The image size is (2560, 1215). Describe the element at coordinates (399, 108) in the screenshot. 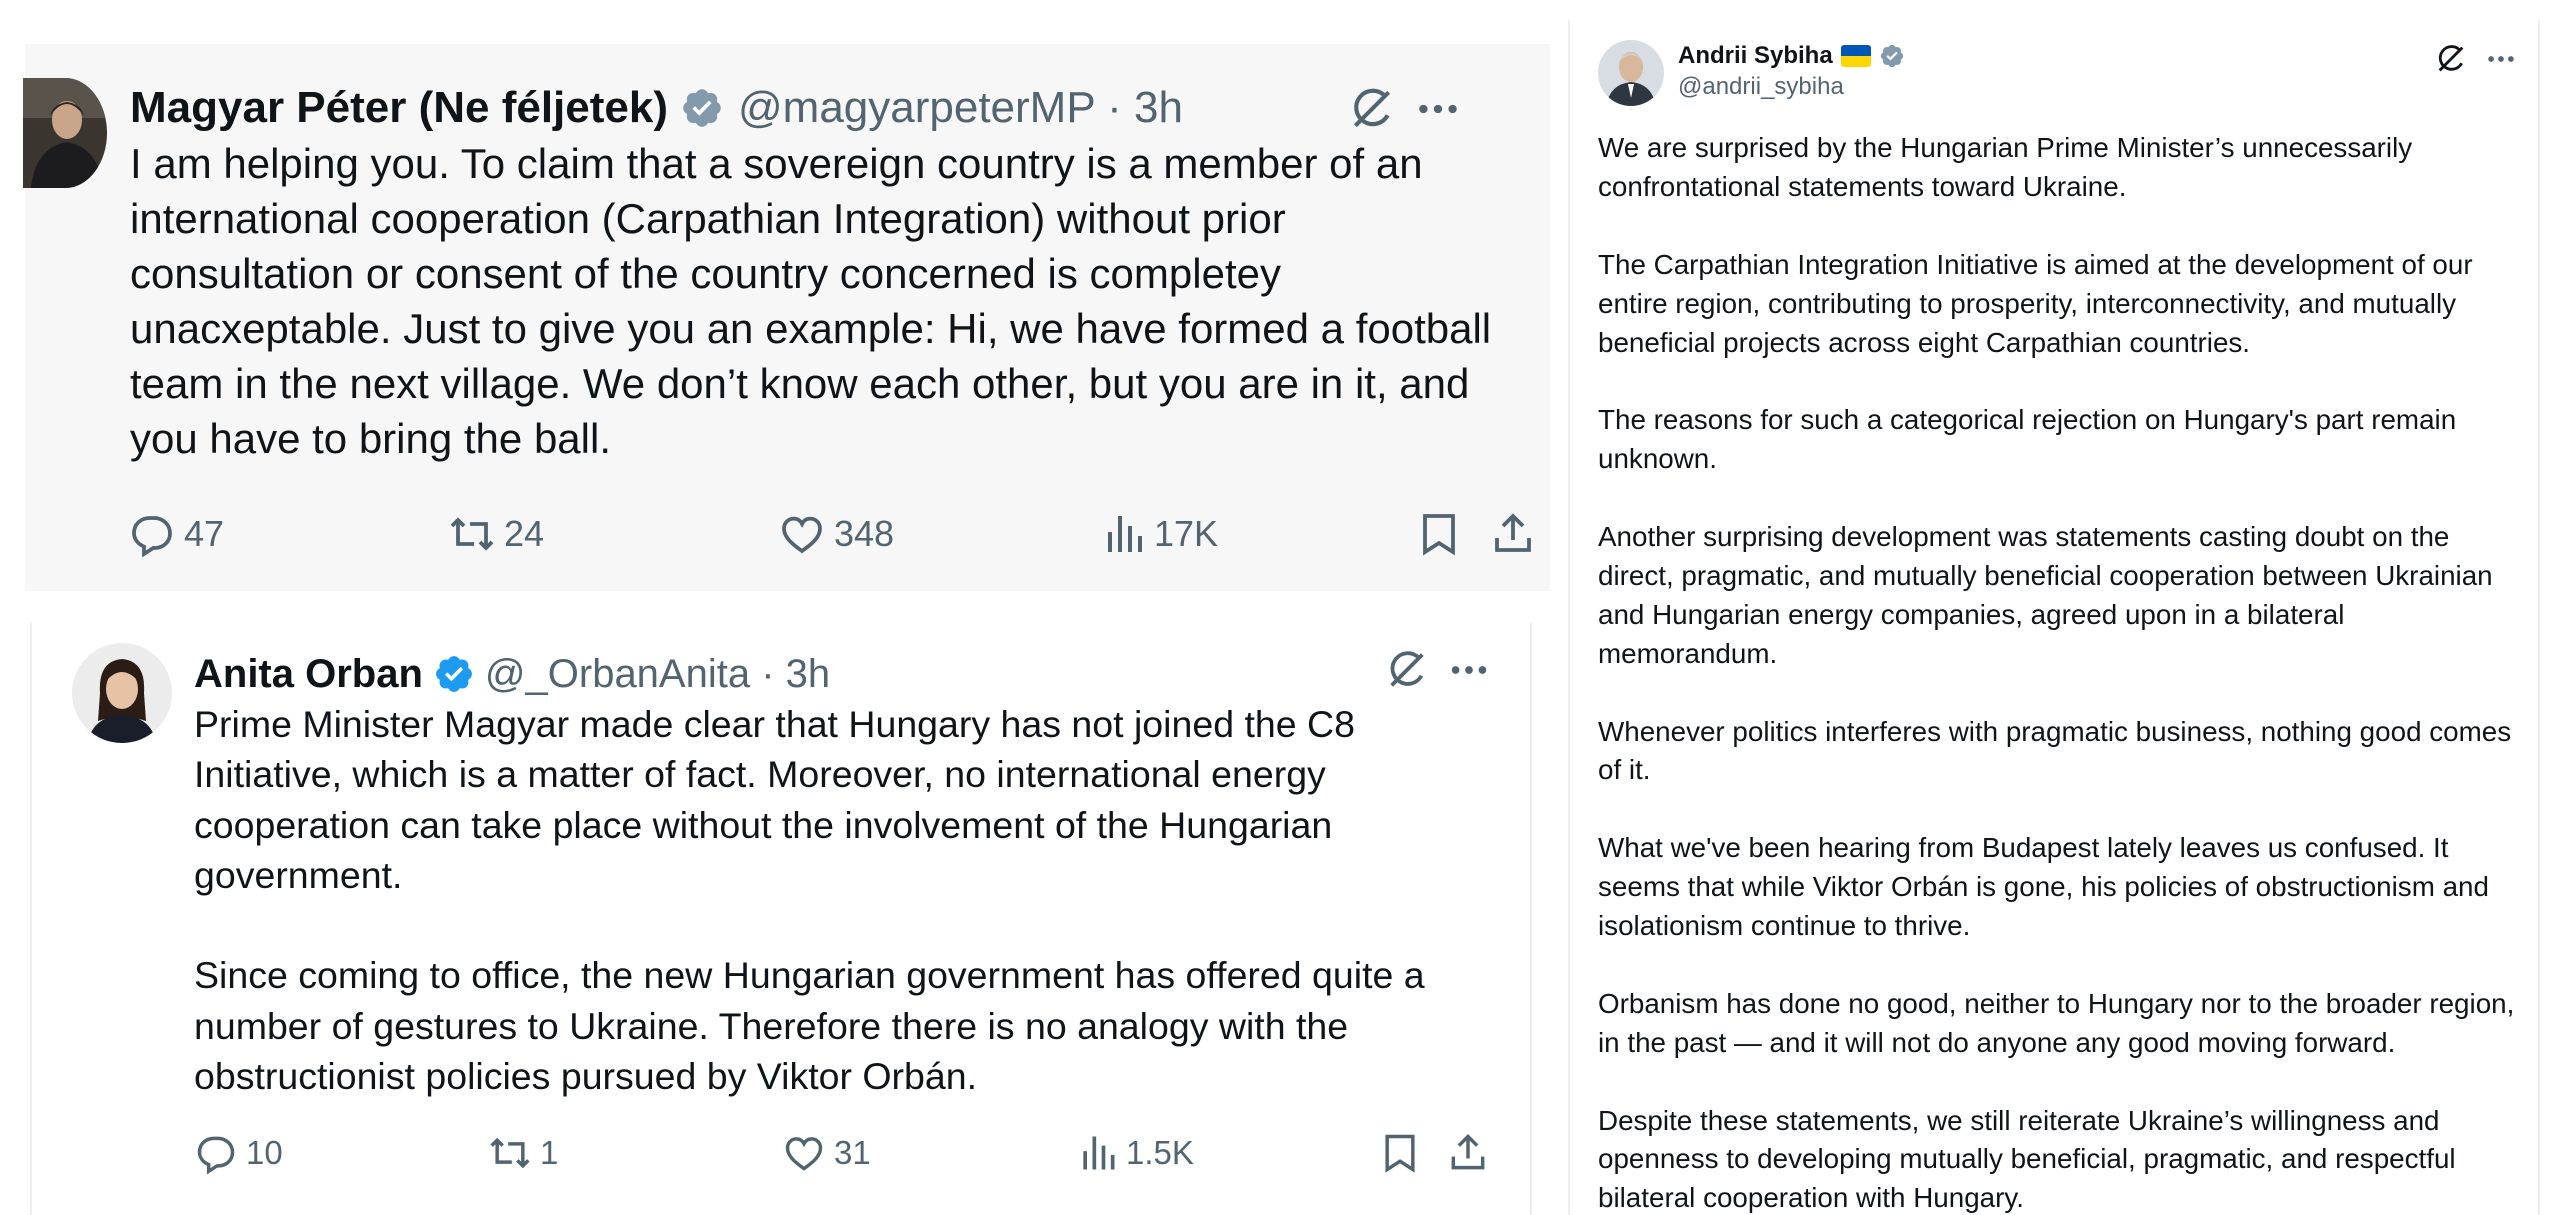

I see `author-name: Magyar Péter (Ne féljetek)` at that location.